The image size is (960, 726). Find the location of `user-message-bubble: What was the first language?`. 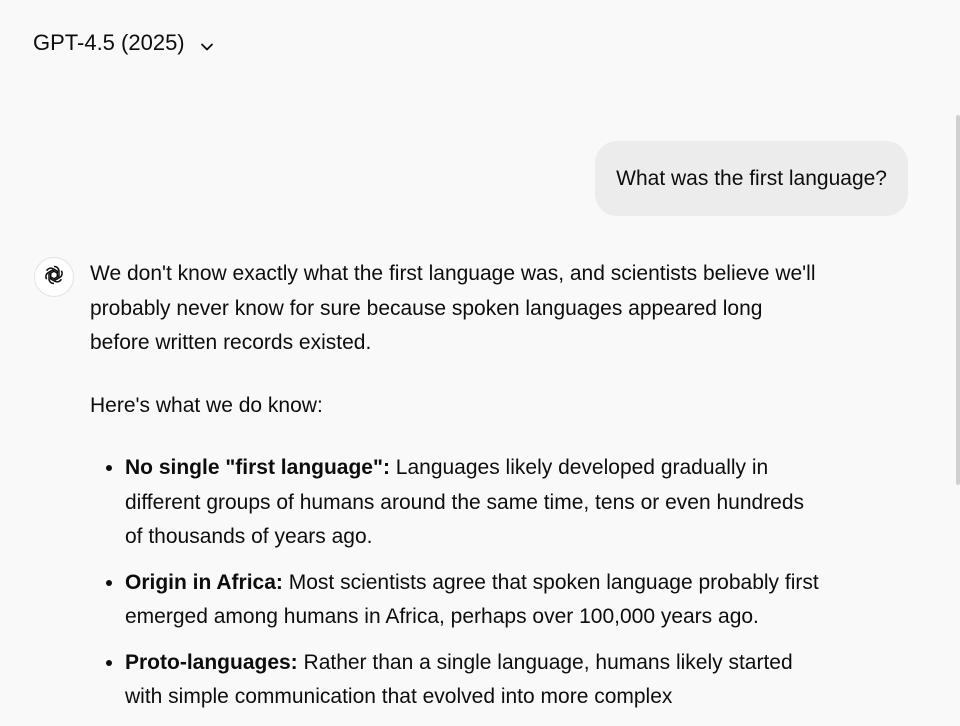

user-message-bubble: What was the first language? is located at coordinates (751, 178).